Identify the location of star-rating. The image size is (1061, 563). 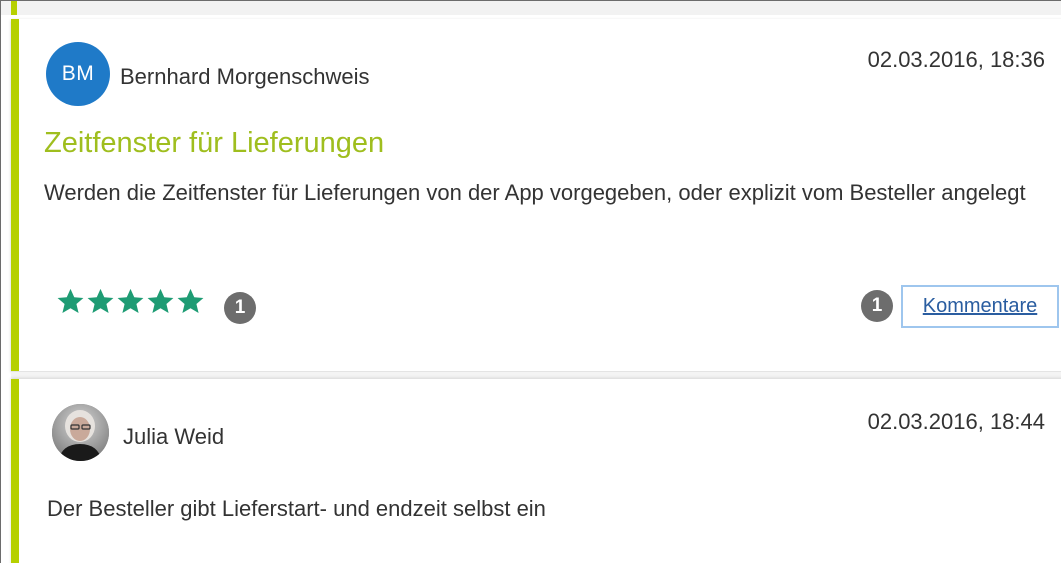
(130, 301).